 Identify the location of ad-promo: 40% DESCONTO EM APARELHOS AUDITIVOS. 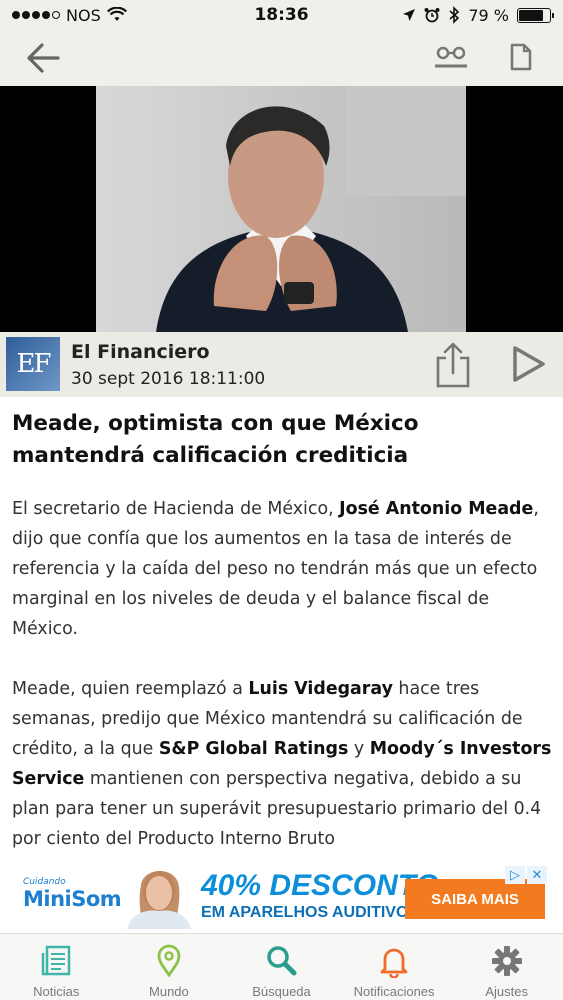
(320, 896).